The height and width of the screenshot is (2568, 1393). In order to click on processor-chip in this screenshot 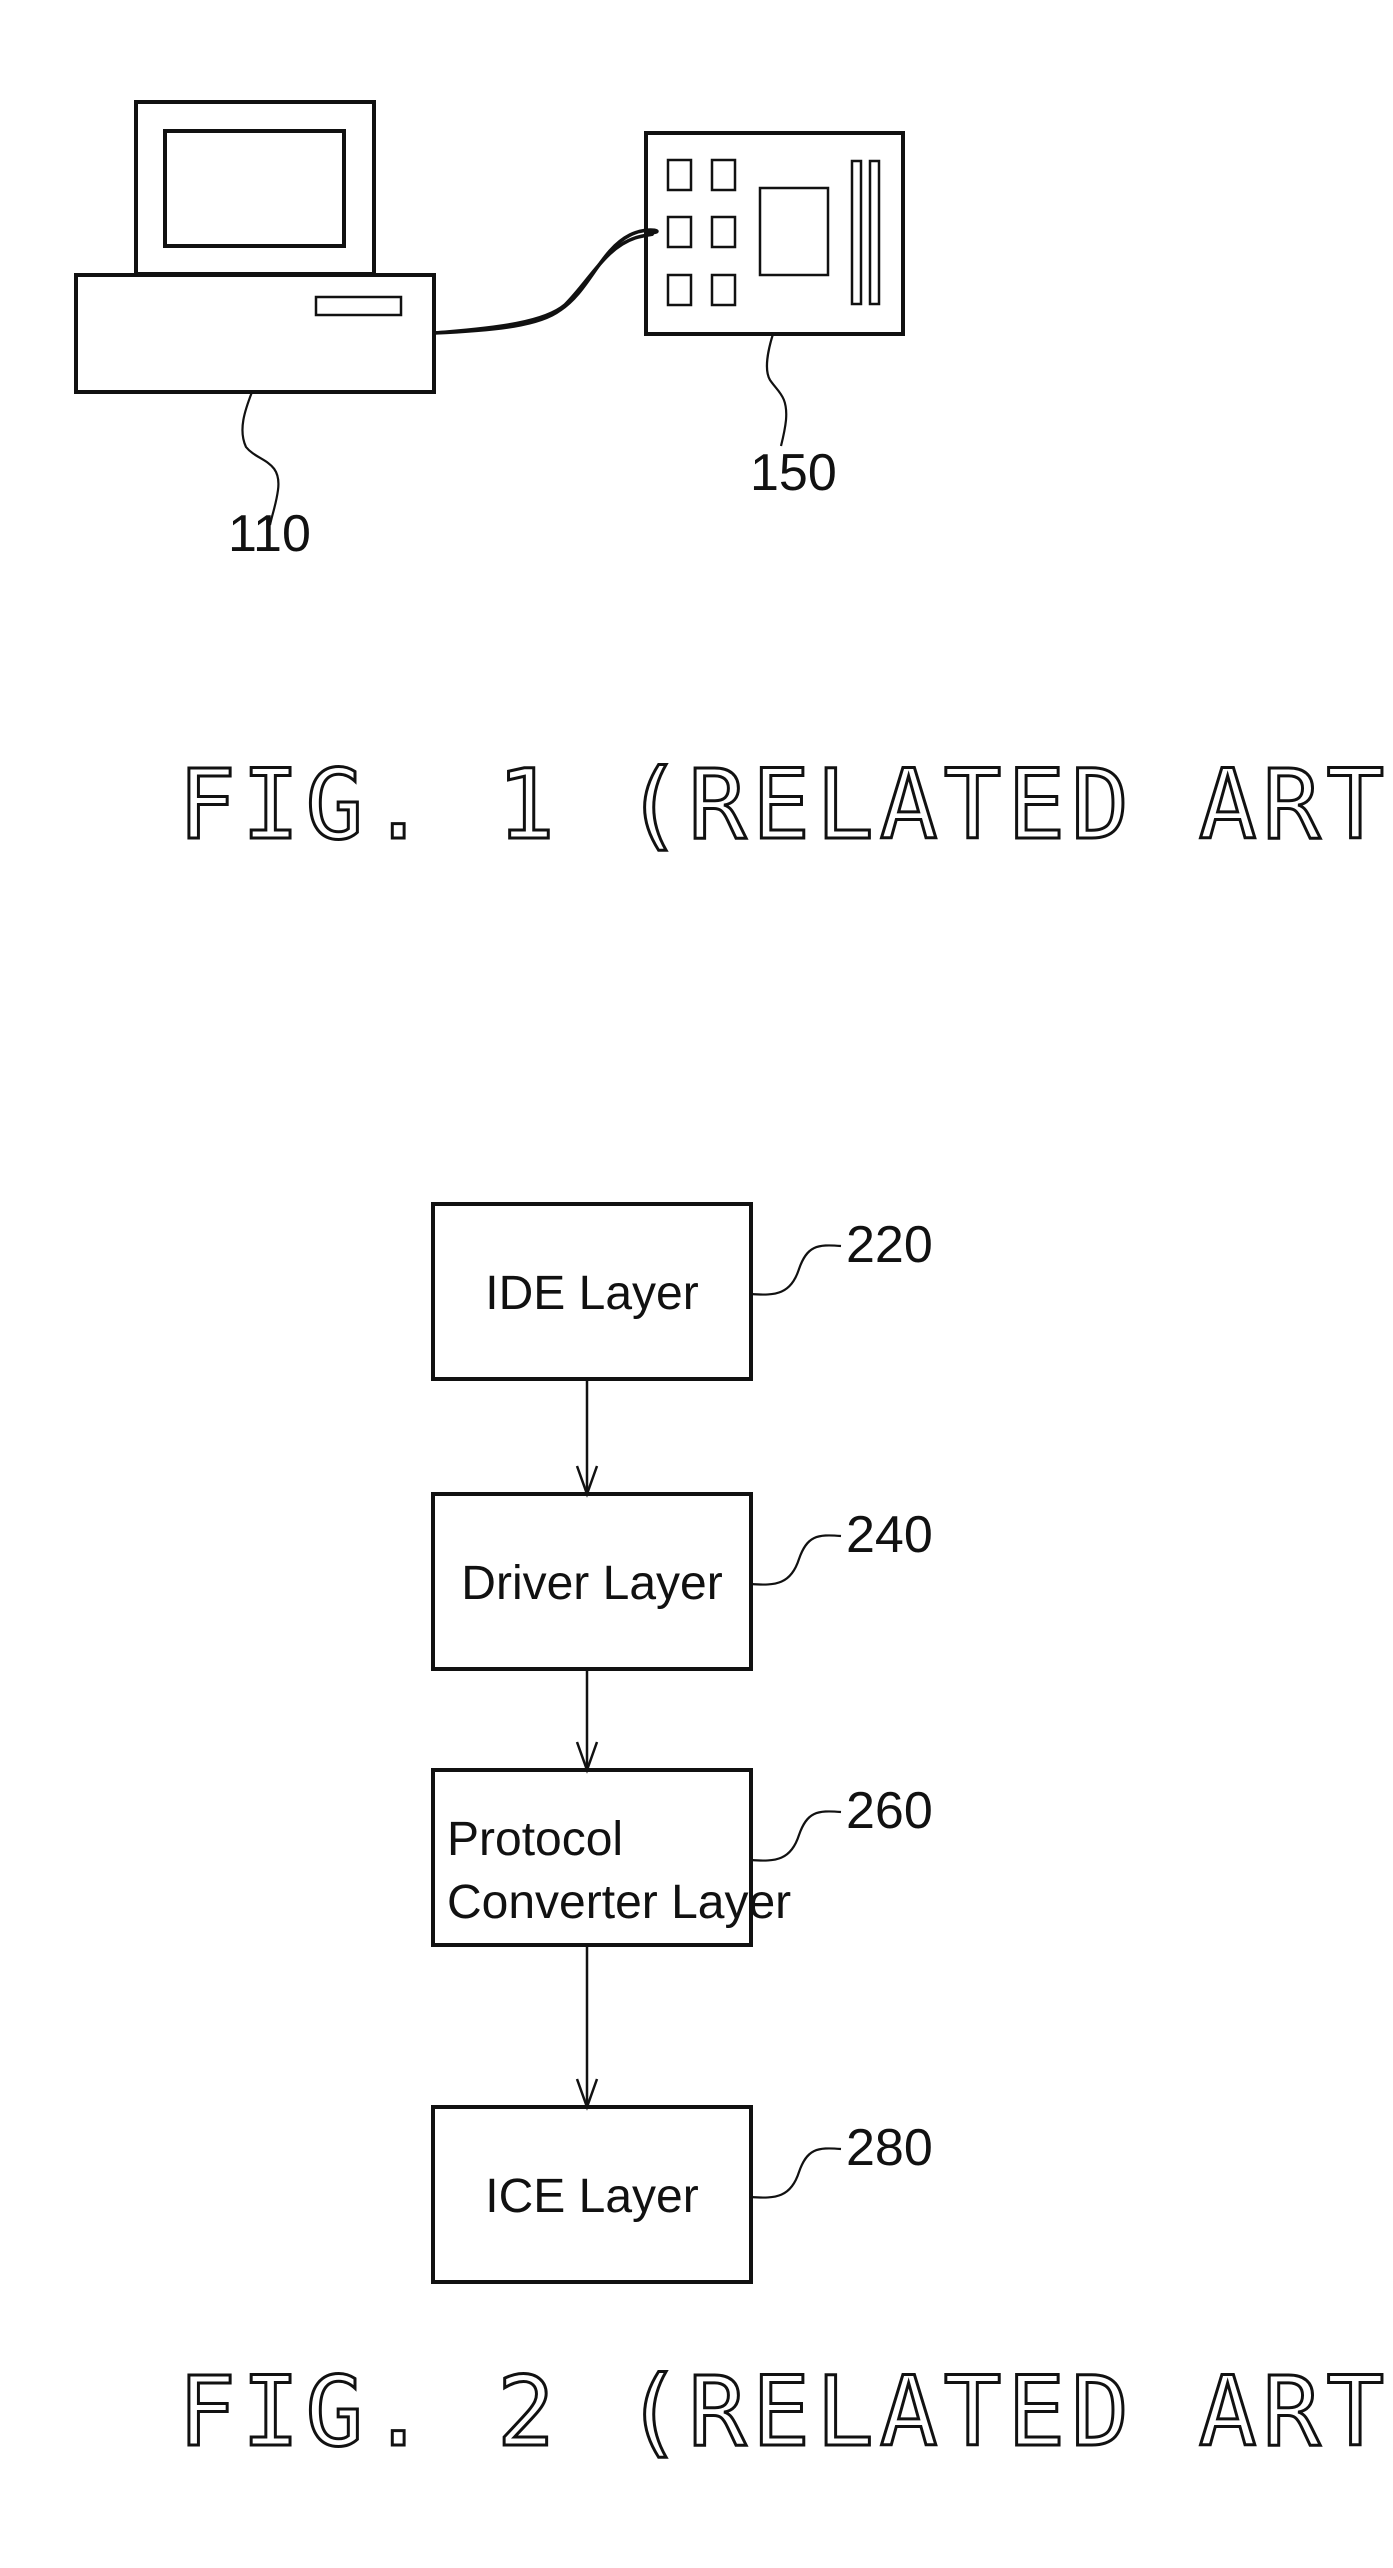, I will do `click(794, 231)`.